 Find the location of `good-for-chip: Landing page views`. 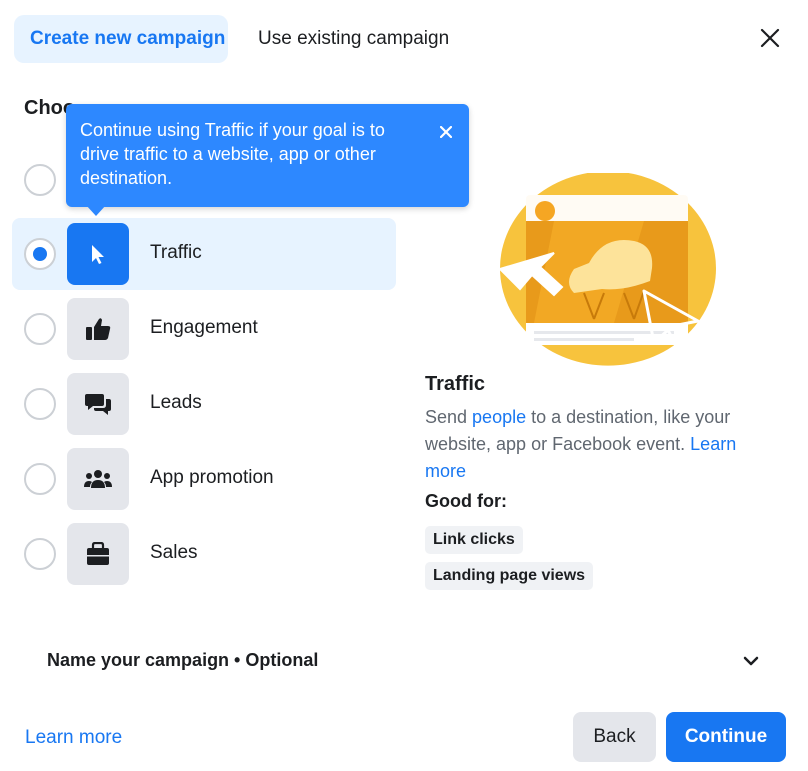

good-for-chip: Landing page views is located at coordinates (509, 576).